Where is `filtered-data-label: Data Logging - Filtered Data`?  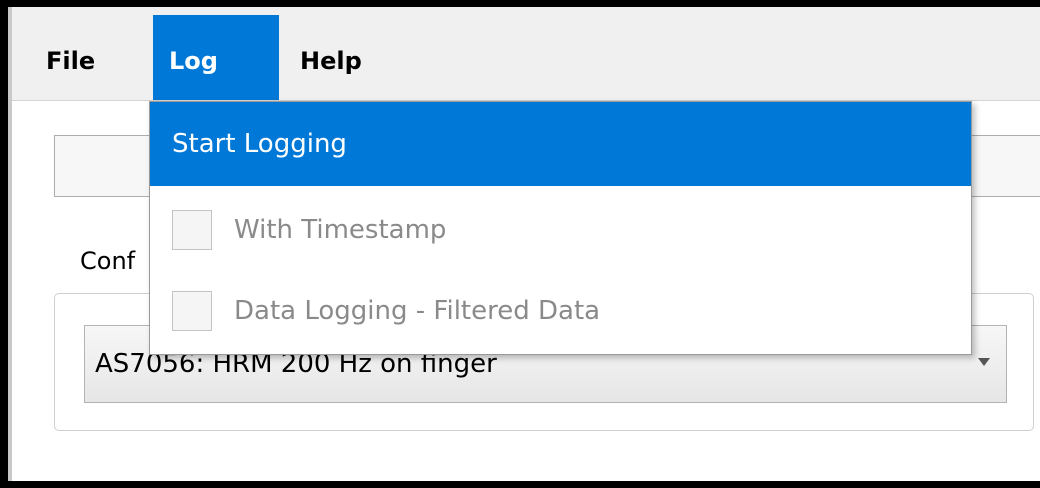
filtered-data-label: Data Logging - Filtered Data is located at coordinates (417, 311).